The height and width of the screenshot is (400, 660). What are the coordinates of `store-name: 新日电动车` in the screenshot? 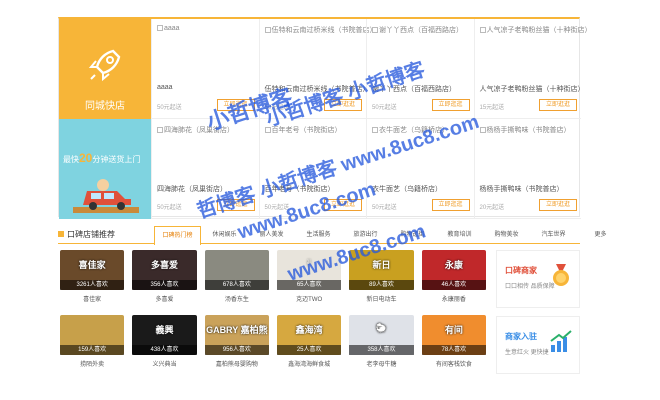 It's located at (381, 298).